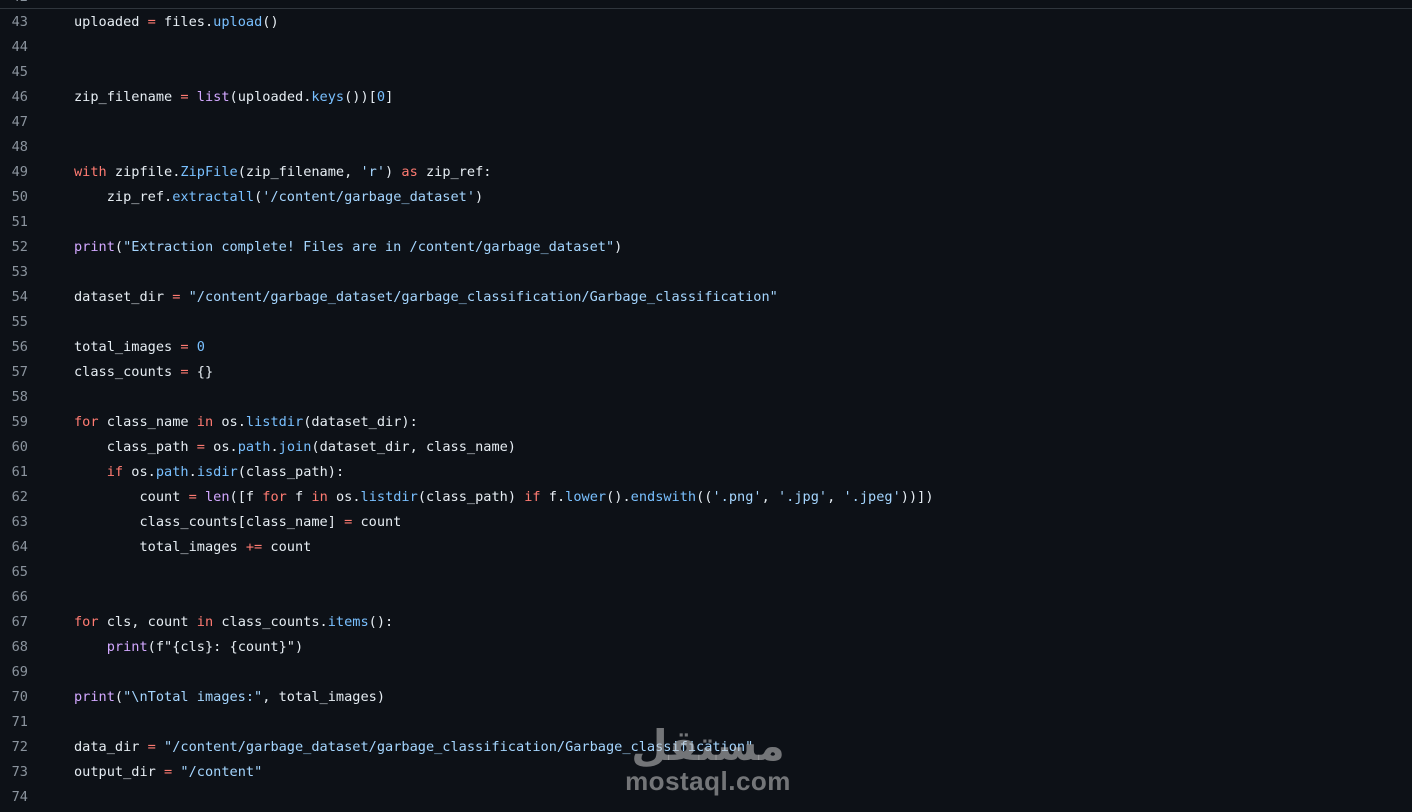 The width and height of the screenshot is (1412, 812). I want to click on line-number: 66, so click(19, 597).